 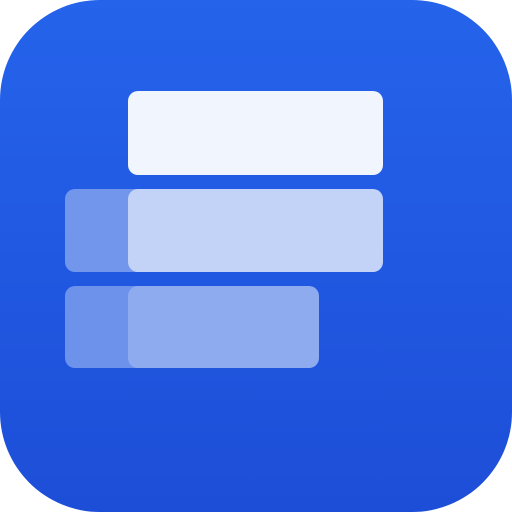 What do you see at coordinates (223, 327) in the screenshot?
I see `bottom-bar` at bounding box center [223, 327].